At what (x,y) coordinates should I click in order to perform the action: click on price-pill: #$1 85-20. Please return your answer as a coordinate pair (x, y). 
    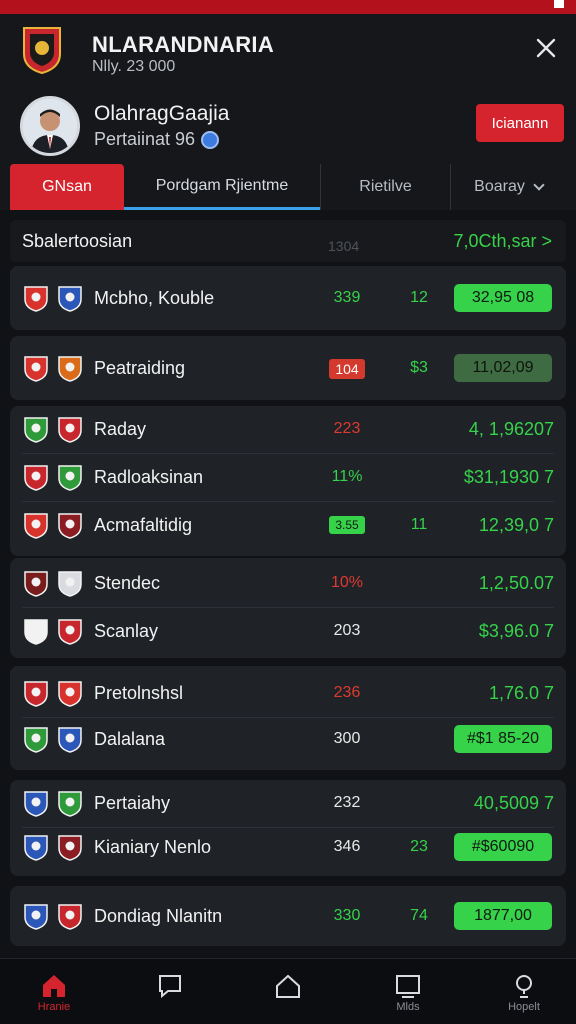
    Looking at the image, I should click on (503, 739).